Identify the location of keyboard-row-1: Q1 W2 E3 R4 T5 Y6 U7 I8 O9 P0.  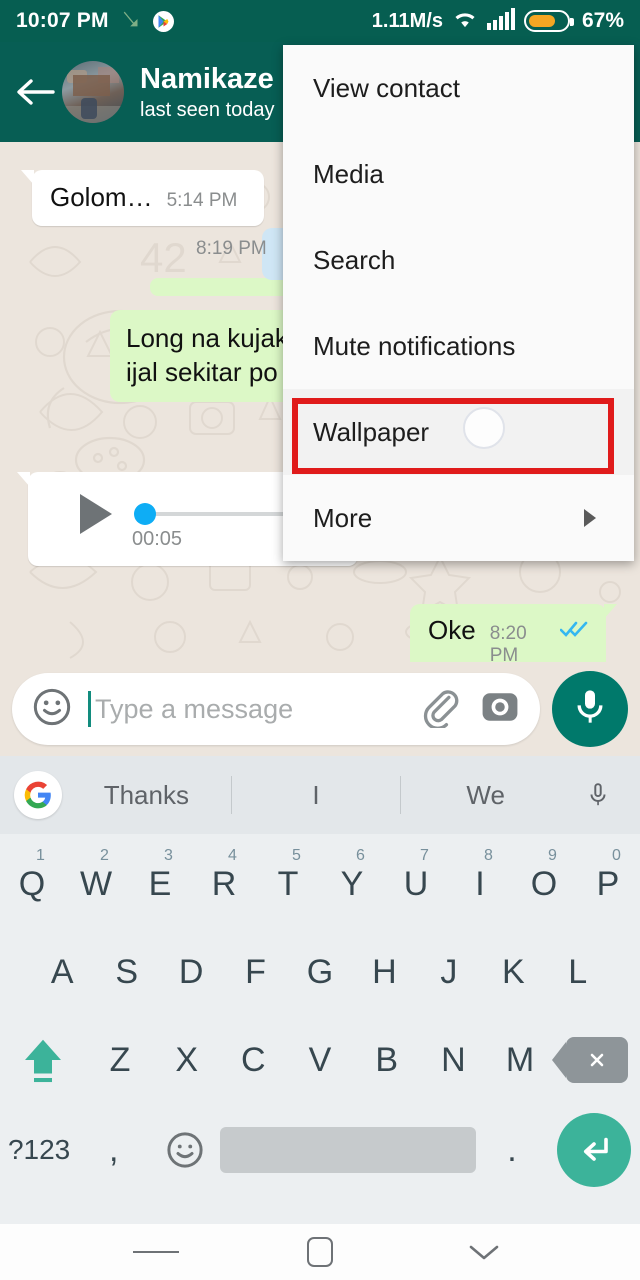
(320, 884).